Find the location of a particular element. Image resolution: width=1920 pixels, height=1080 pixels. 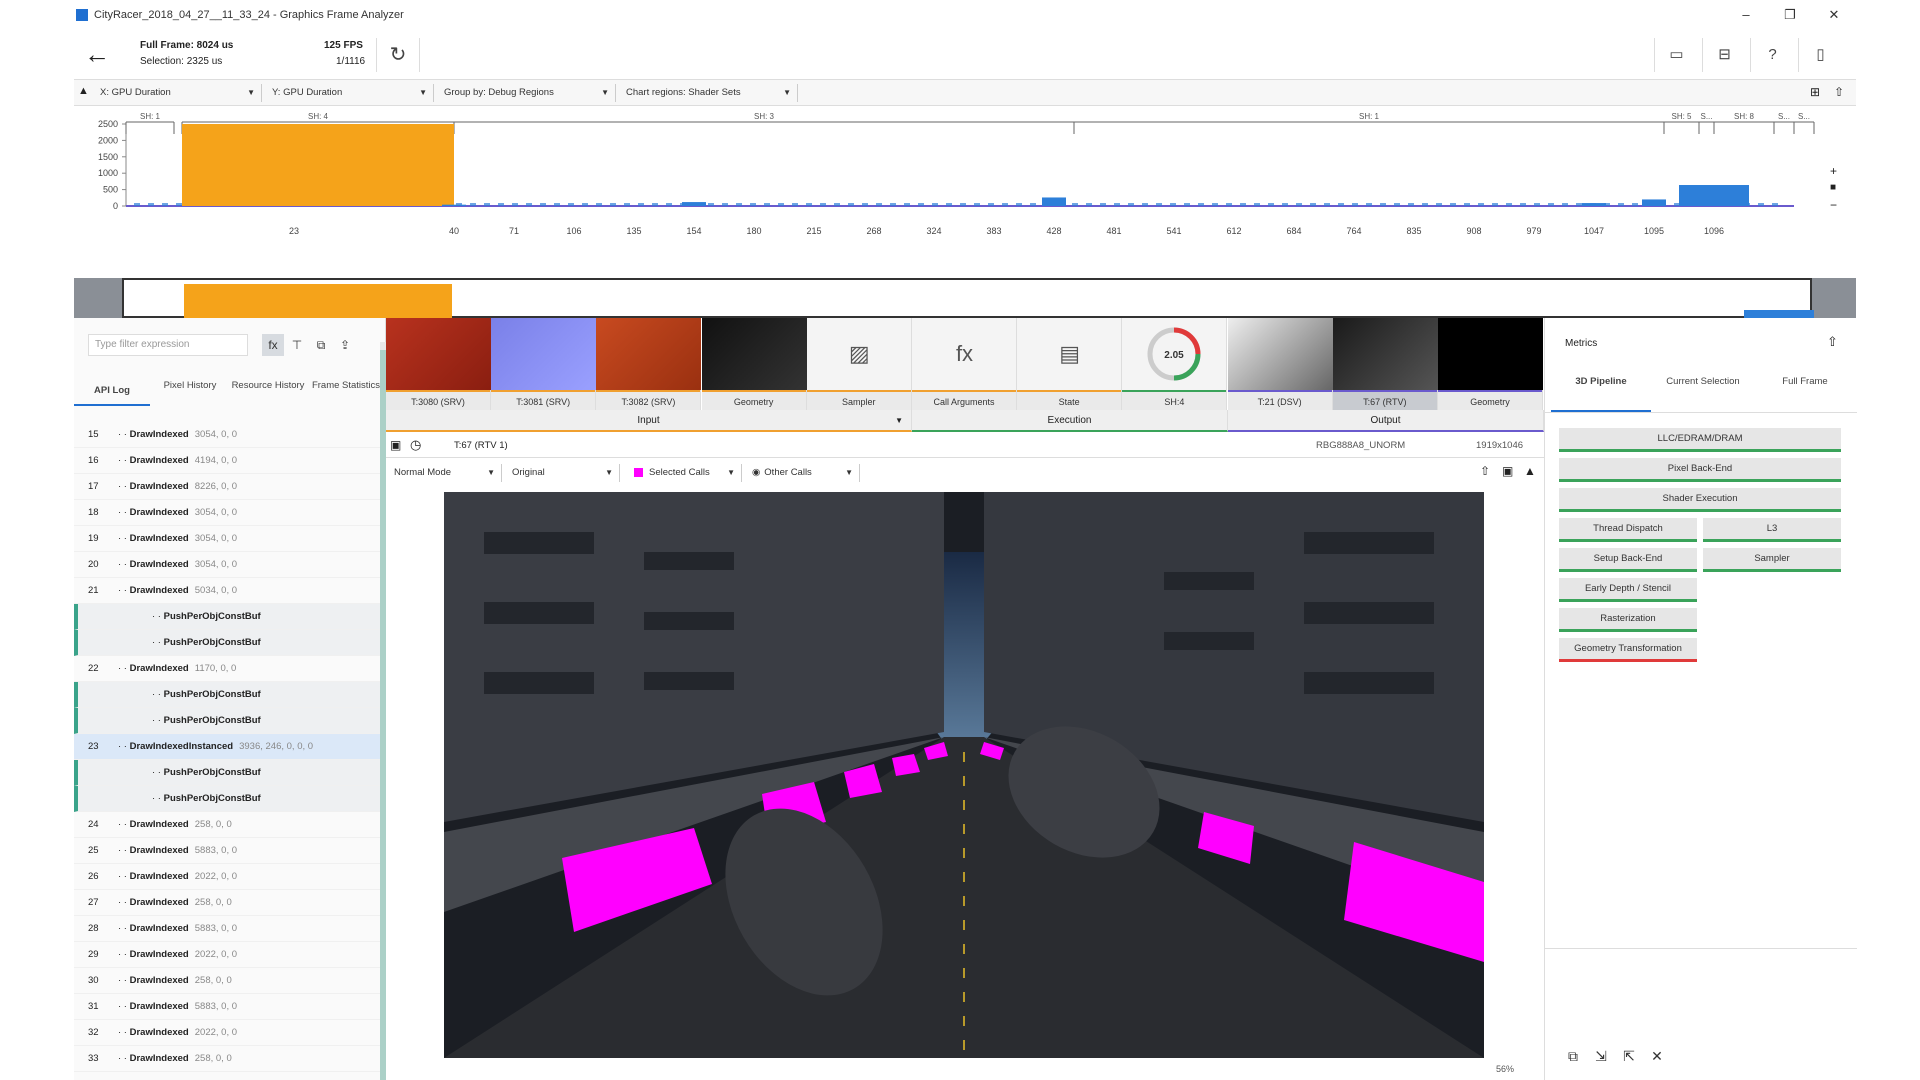

image-icon: ▣ is located at coordinates (395, 445).